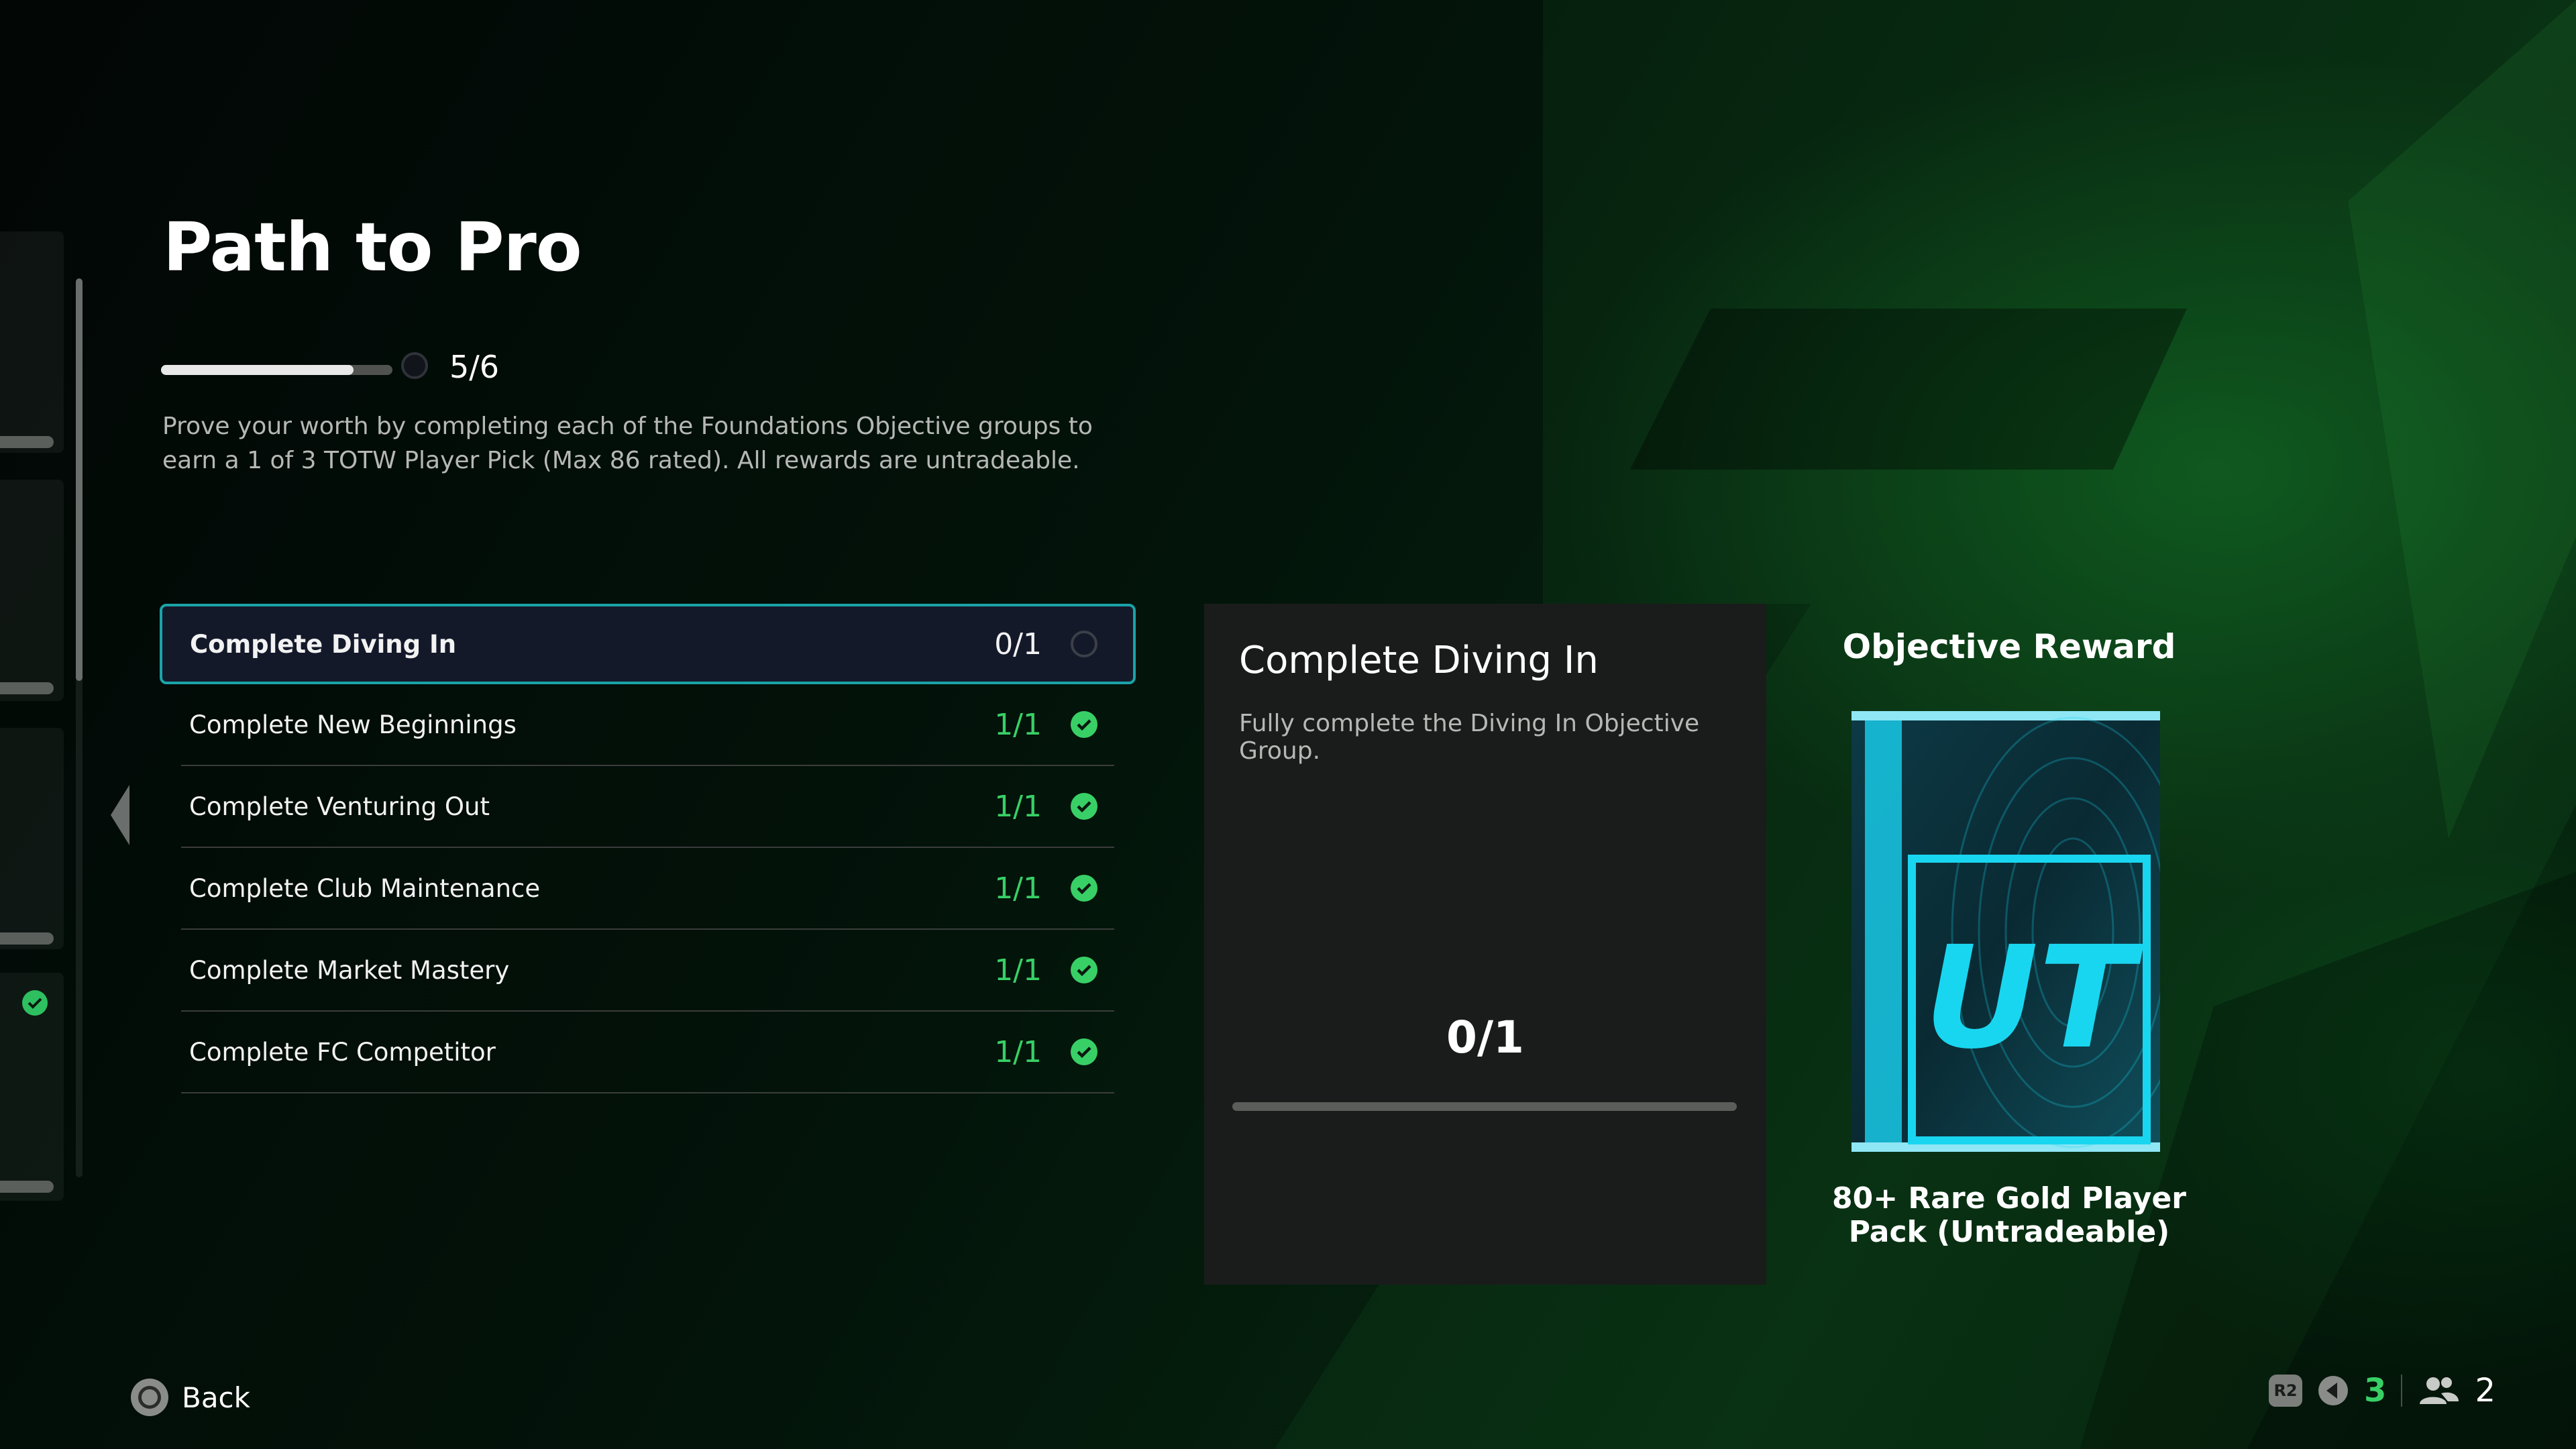 The height and width of the screenshot is (1449, 2576). Describe the element at coordinates (647, 971) in the screenshot. I see `objective-row-market-mastery: Complete Market Mastery 1/1` at that location.